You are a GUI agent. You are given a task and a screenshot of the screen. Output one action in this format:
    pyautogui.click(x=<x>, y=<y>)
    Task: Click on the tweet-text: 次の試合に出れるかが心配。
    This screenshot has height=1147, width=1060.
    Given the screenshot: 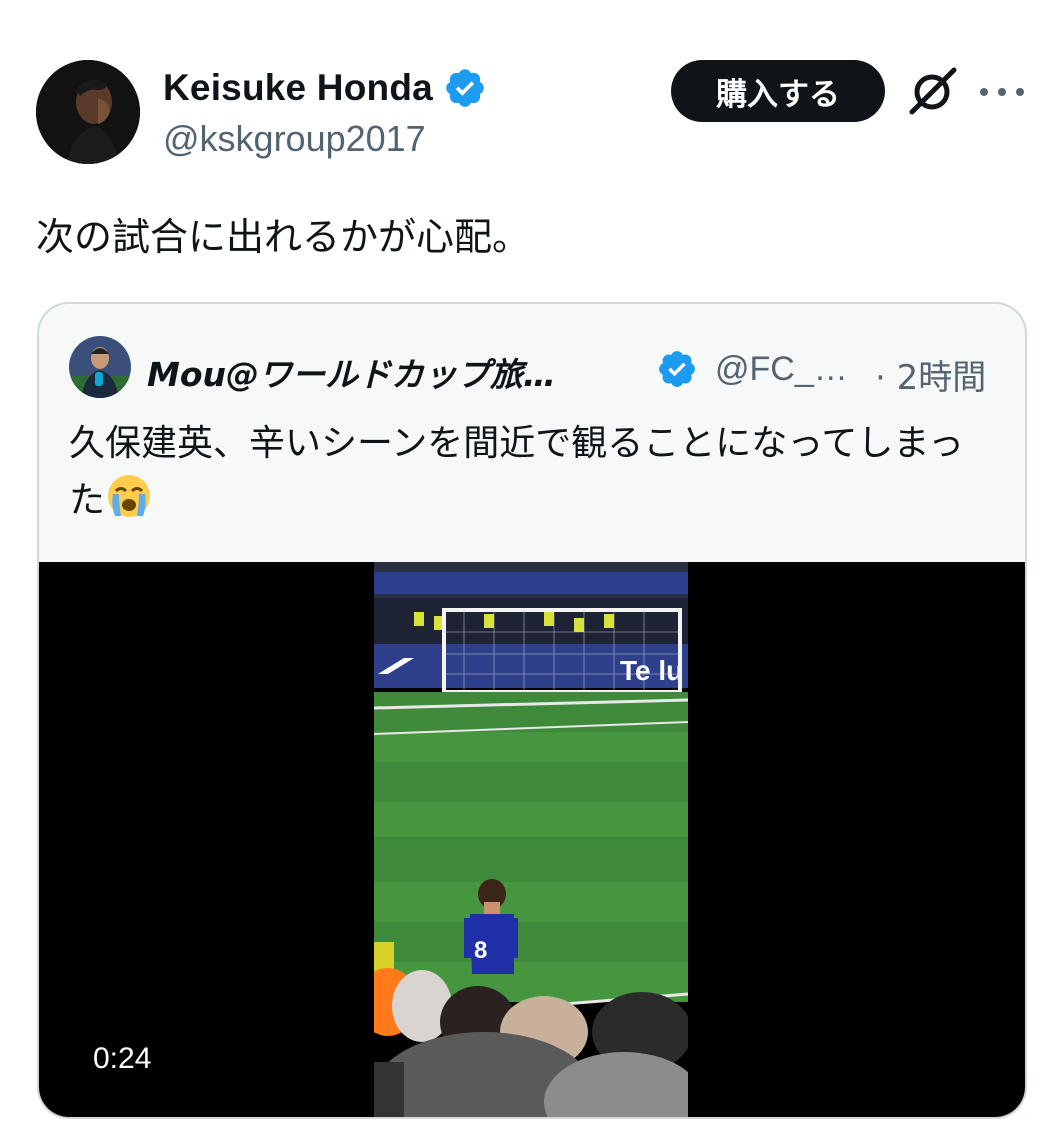 What is the action you would take?
    pyautogui.click(x=283, y=237)
    